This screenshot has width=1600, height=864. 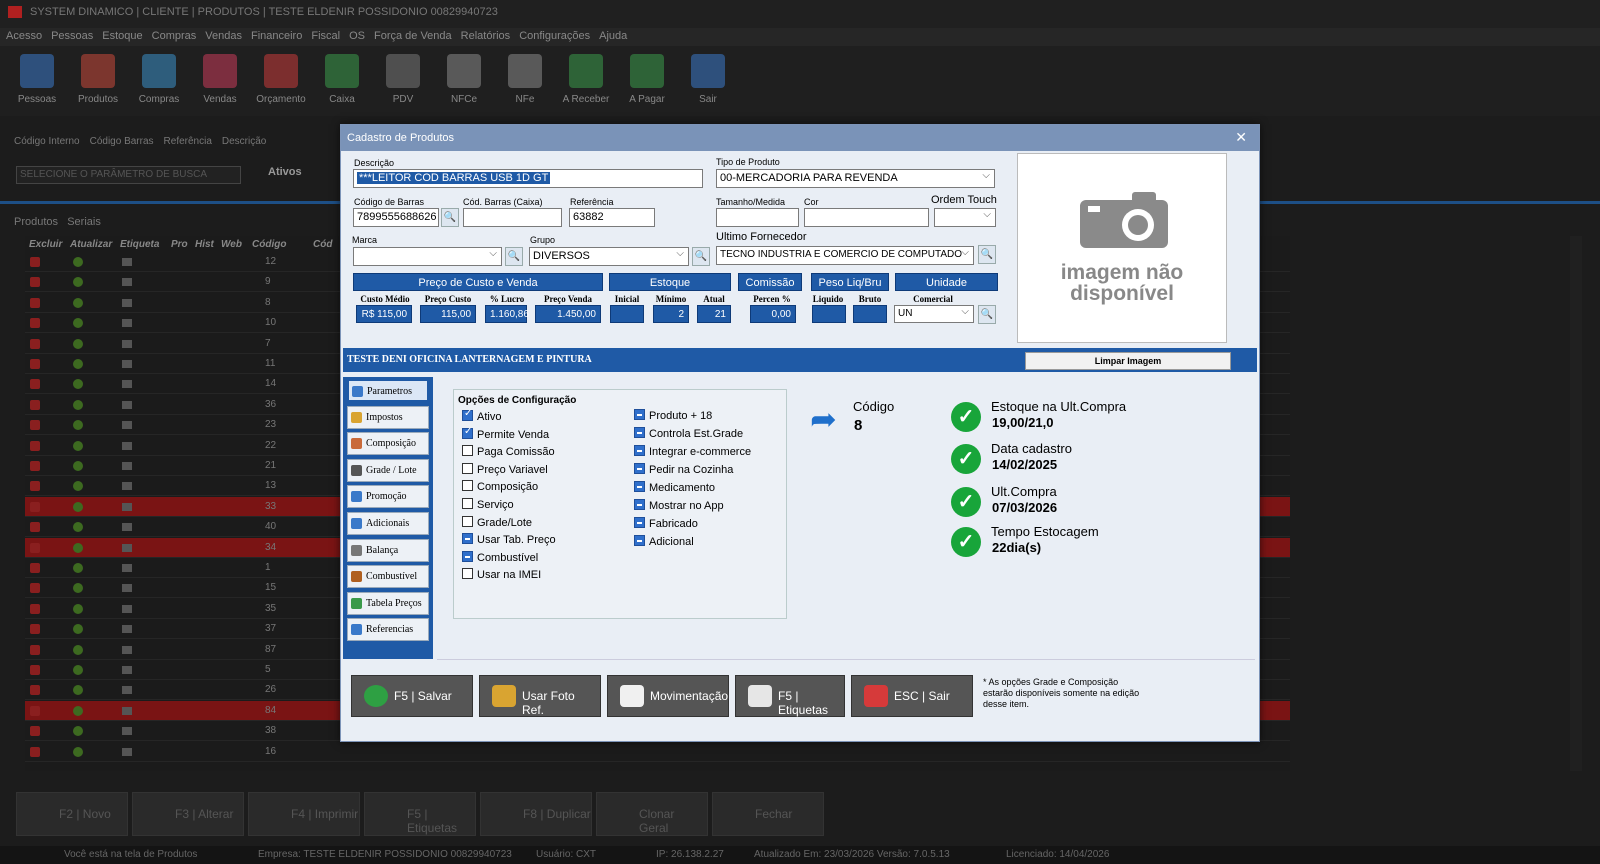 I want to click on option-medicamento: Medicamento, so click(x=674, y=487).